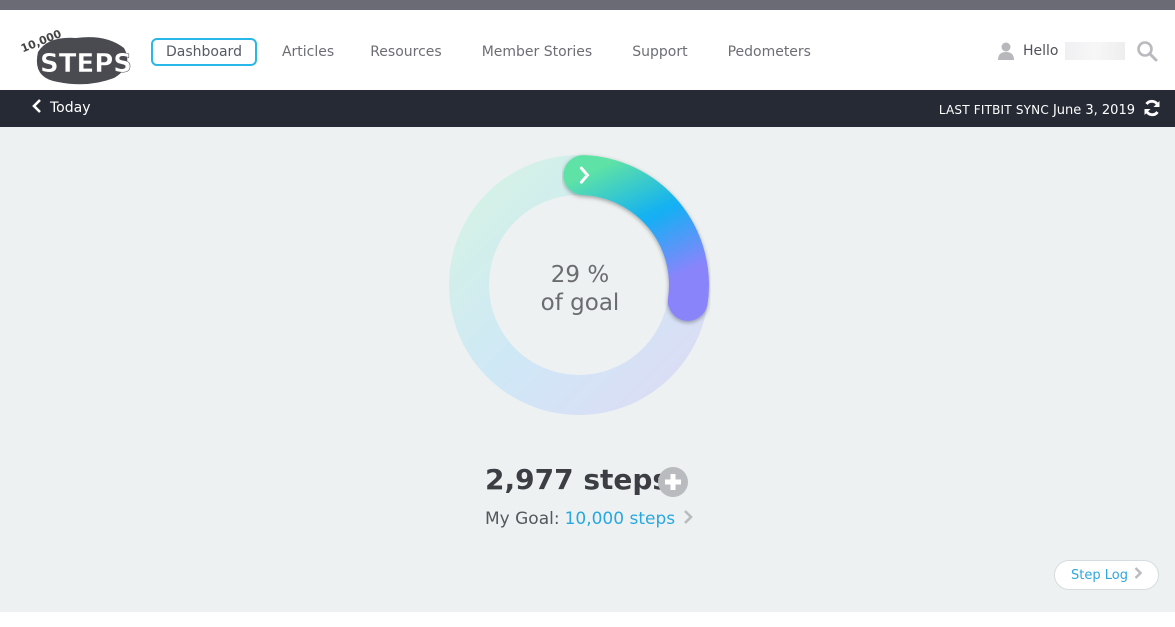 The image size is (1175, 627). I want to click on site-logo: 10,000 STEPS, so click(76, 55).